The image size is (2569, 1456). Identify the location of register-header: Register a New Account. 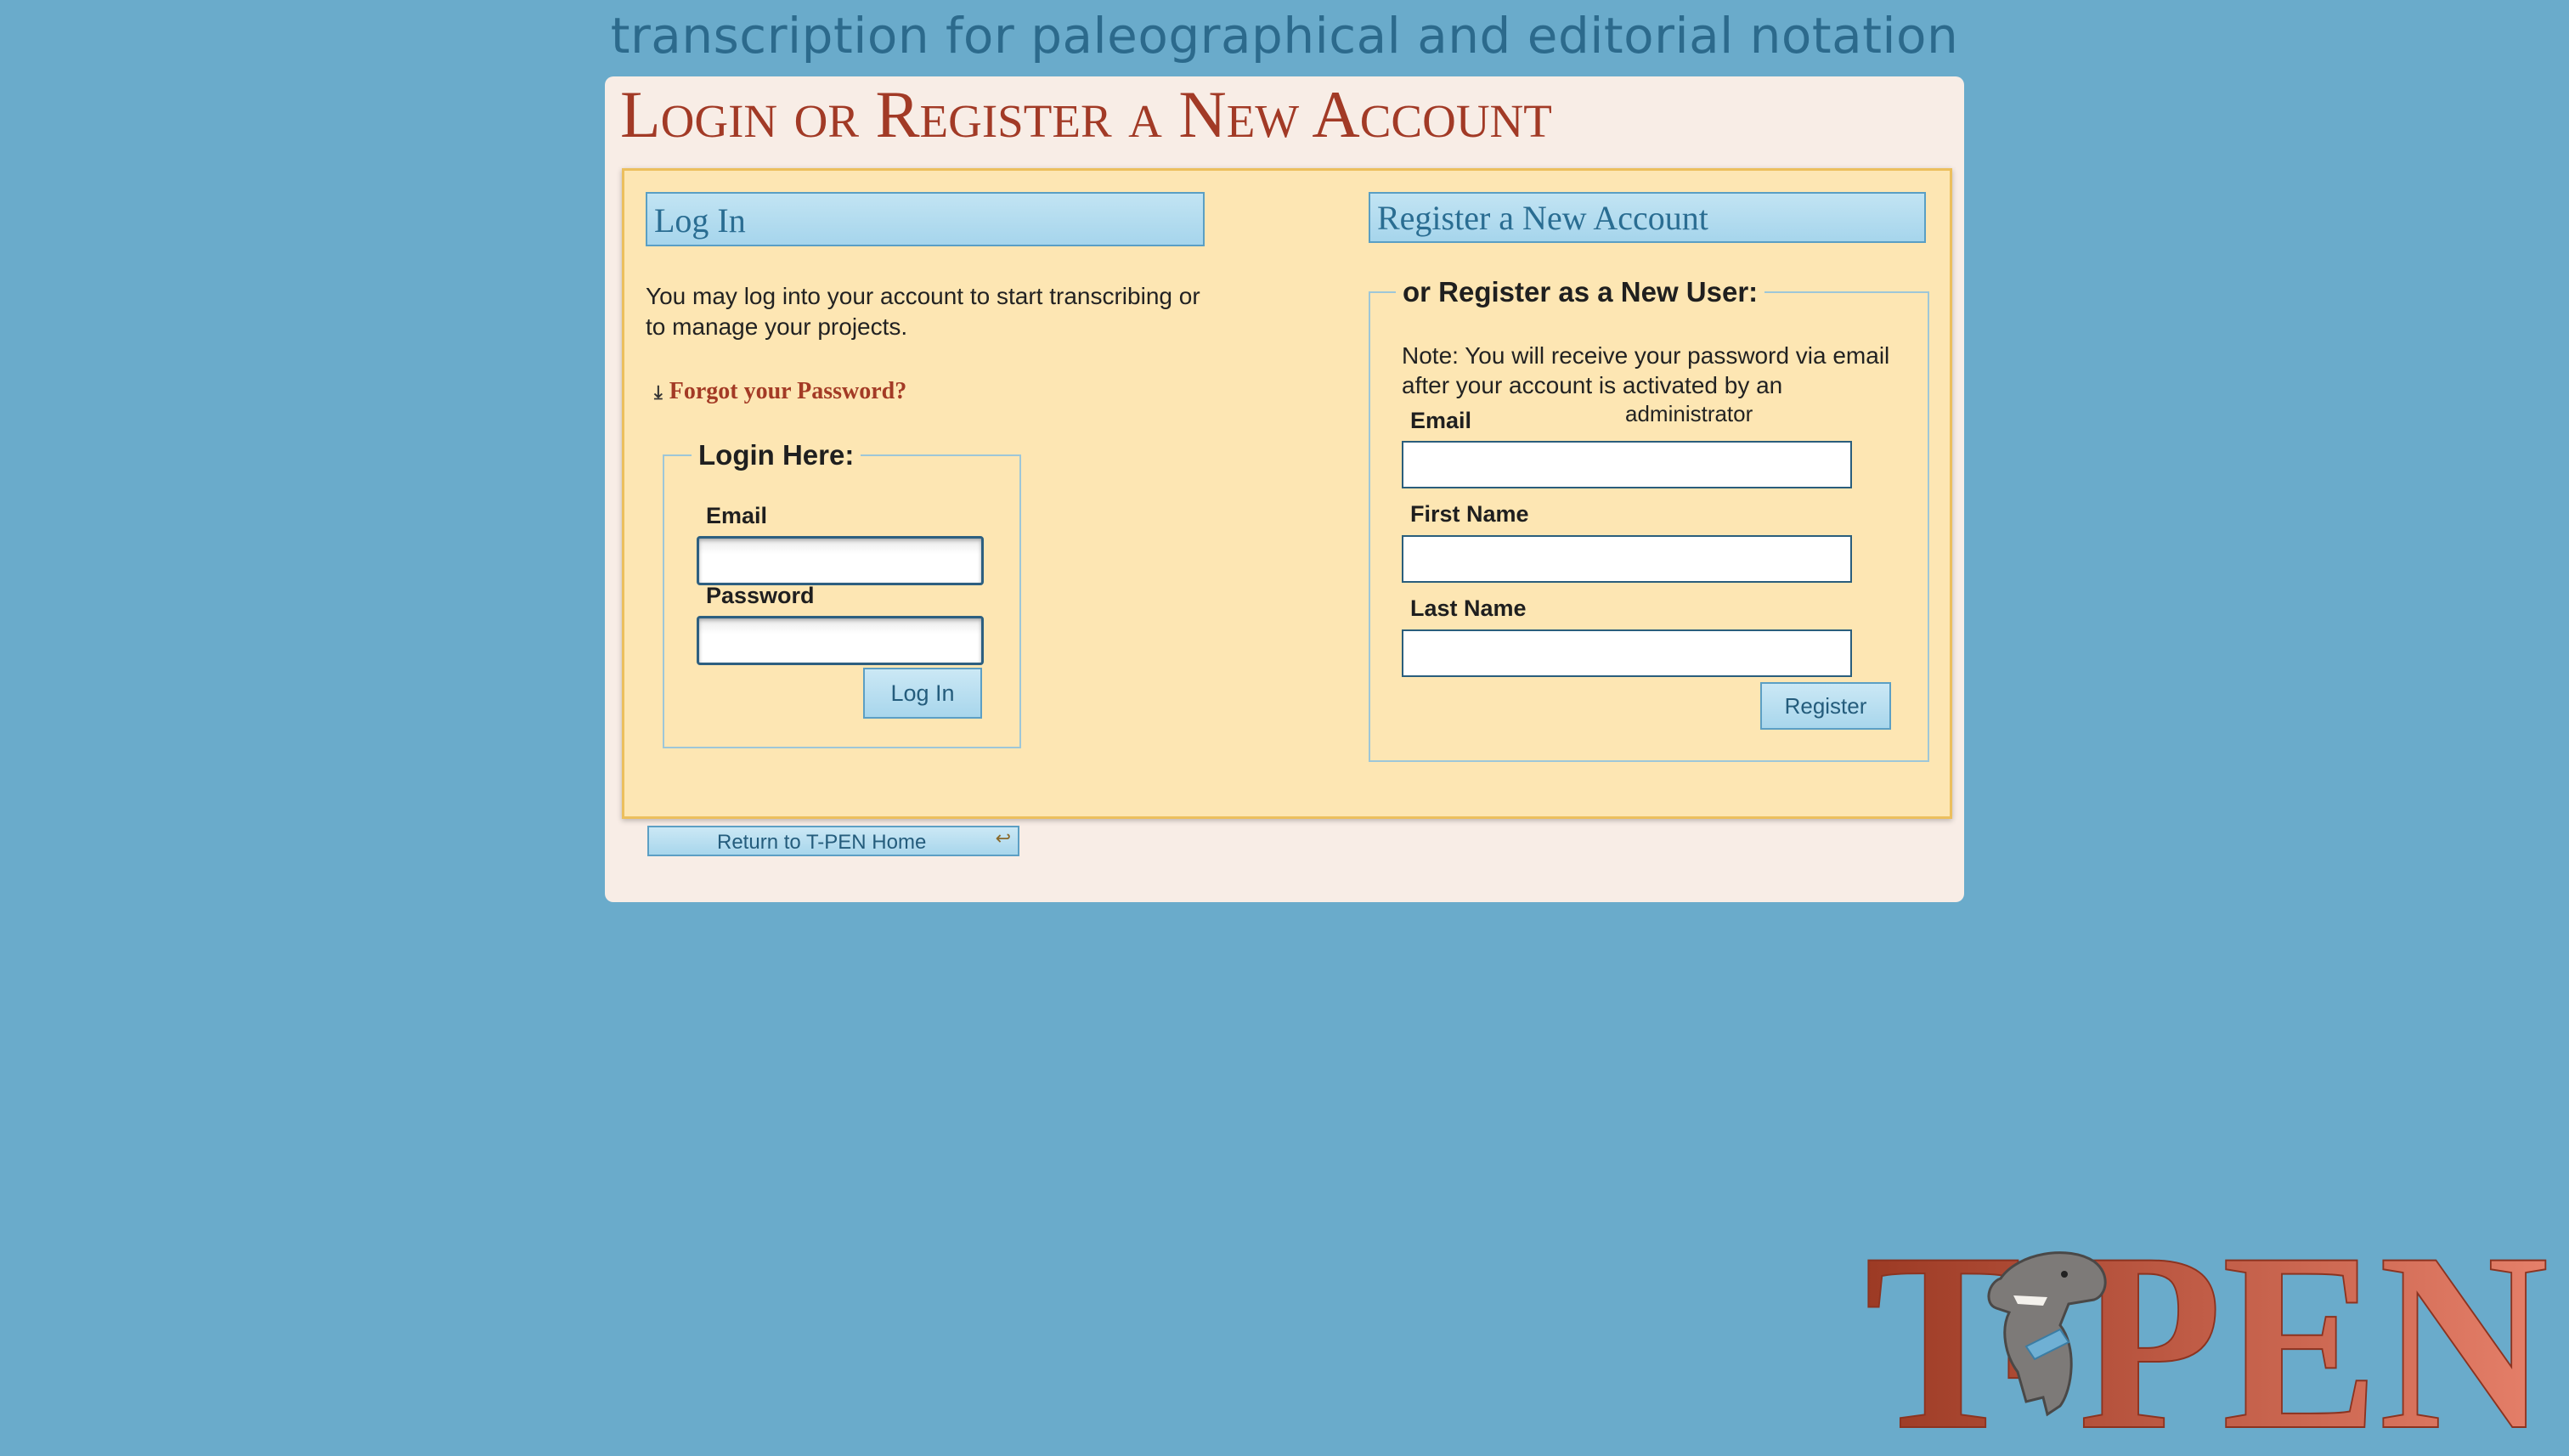
(1647, 218).